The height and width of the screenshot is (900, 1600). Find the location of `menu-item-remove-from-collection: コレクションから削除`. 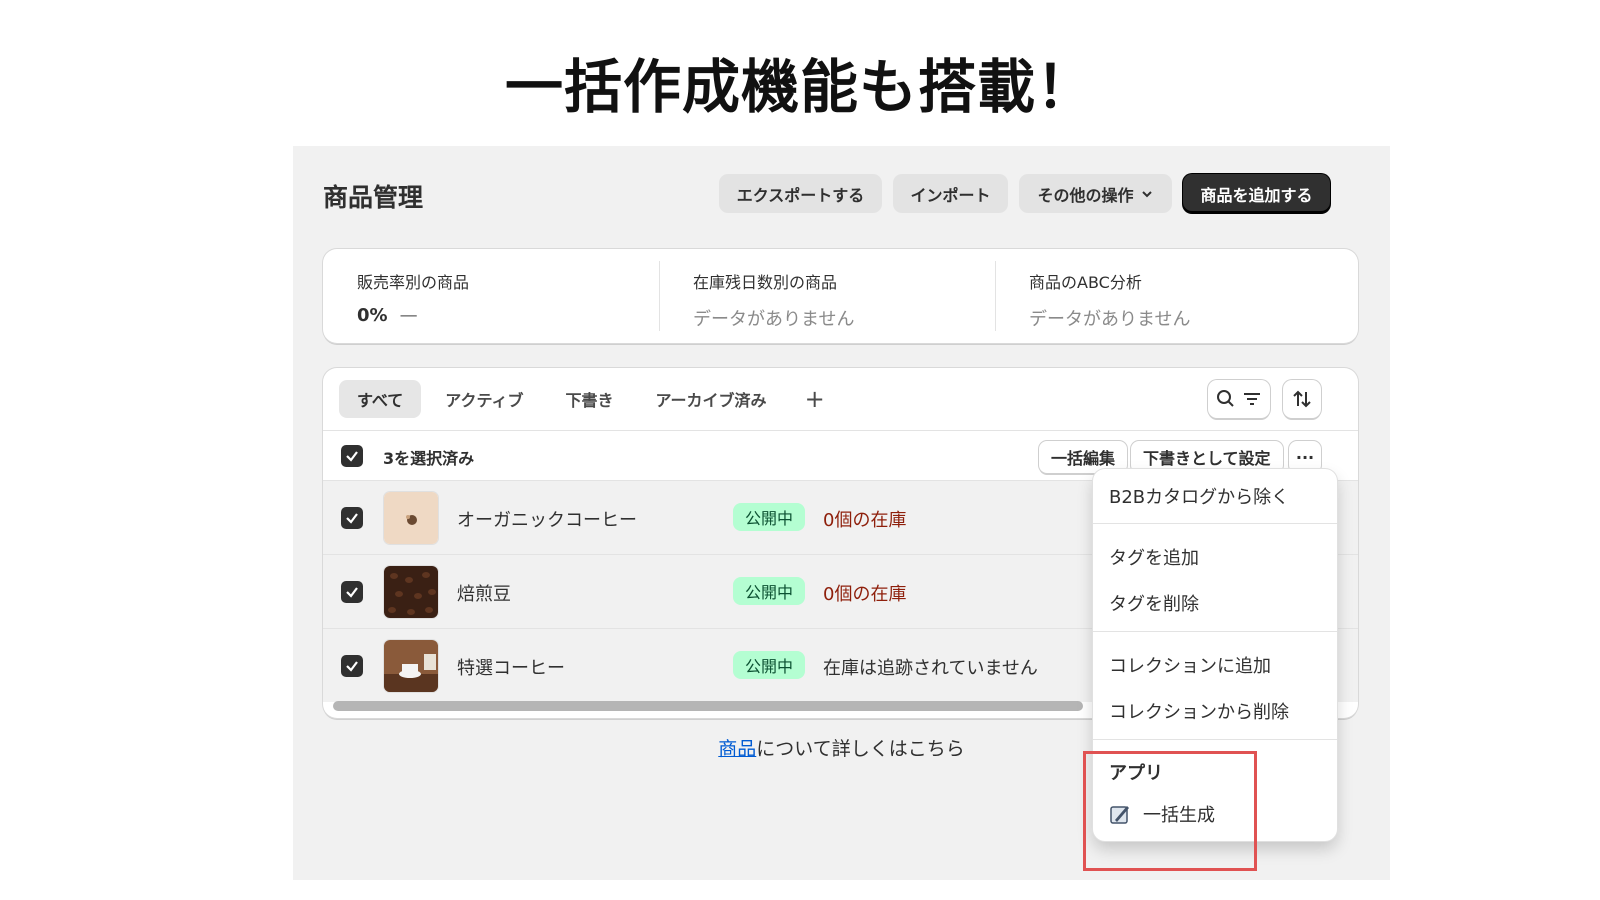

menu-item-remove-from-collection: コレクションから削除 is located at coordinates (1199, 711).